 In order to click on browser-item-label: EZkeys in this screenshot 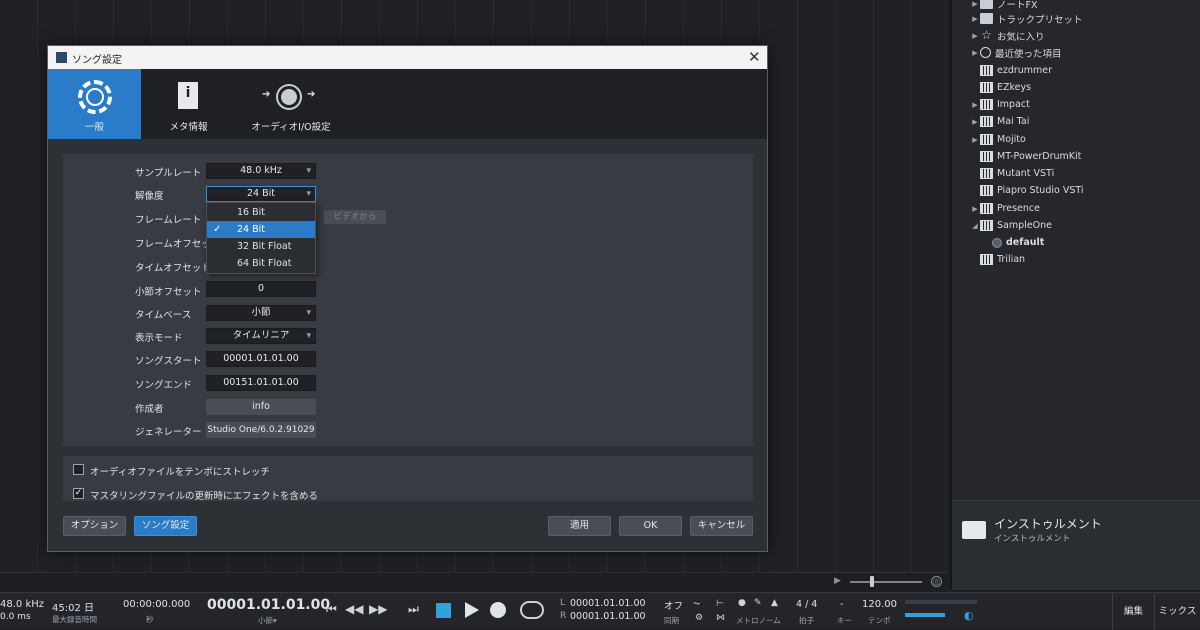, I will do `click(1014, 87)`.